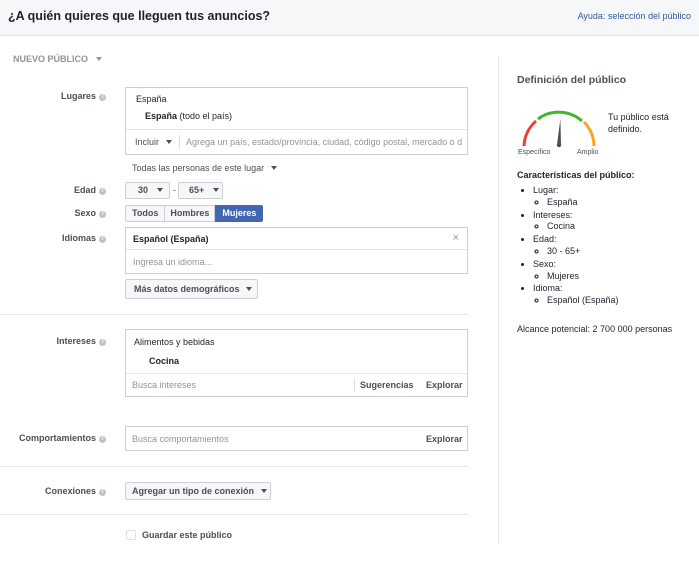 This screenshot has height=573, width=699. Describe the element at coordinates (198, 168) in the screenshot. I see `people-filter-label: Todas las personas de este lugar` at that location.